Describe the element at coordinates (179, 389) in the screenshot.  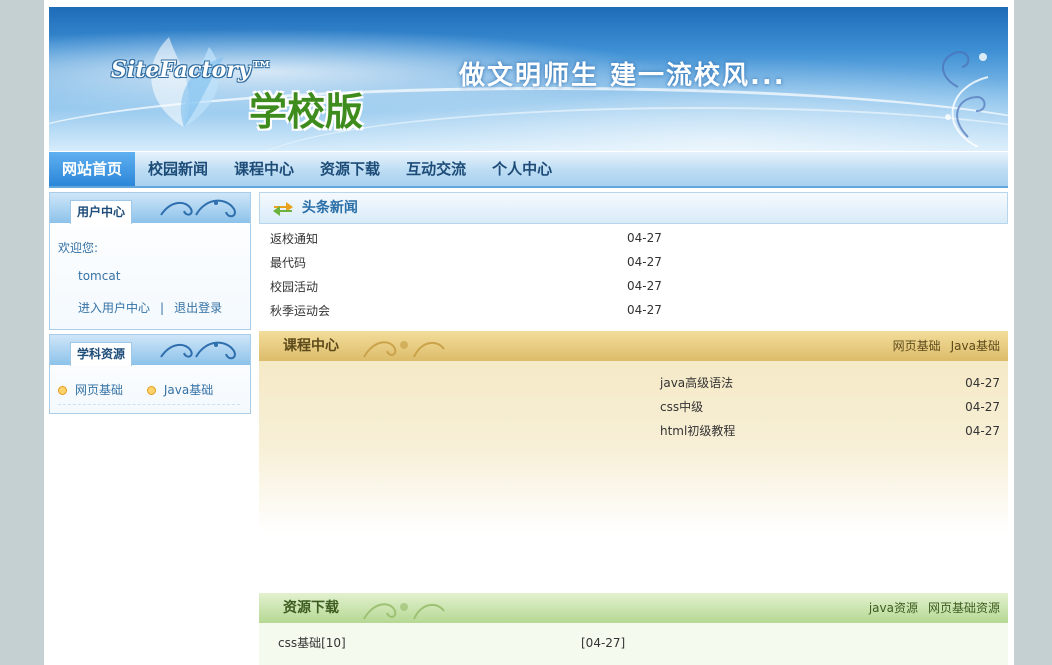
I see `subject-item: Java基础` at that location.